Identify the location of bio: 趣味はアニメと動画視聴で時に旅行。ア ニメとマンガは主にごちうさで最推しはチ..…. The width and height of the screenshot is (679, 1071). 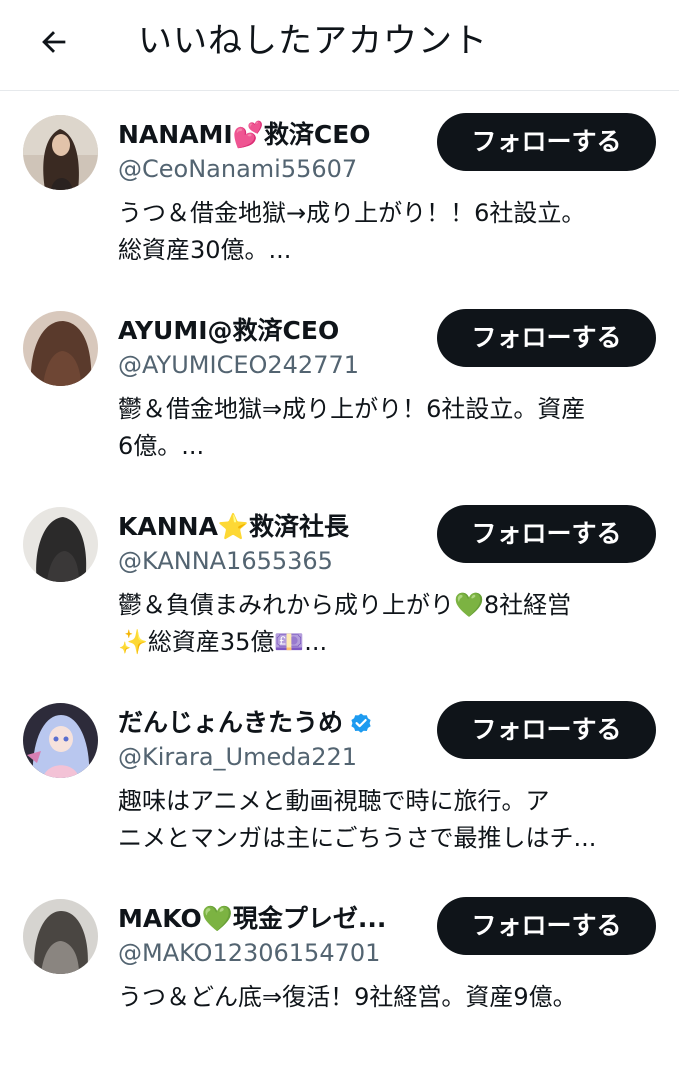
(357, 819).